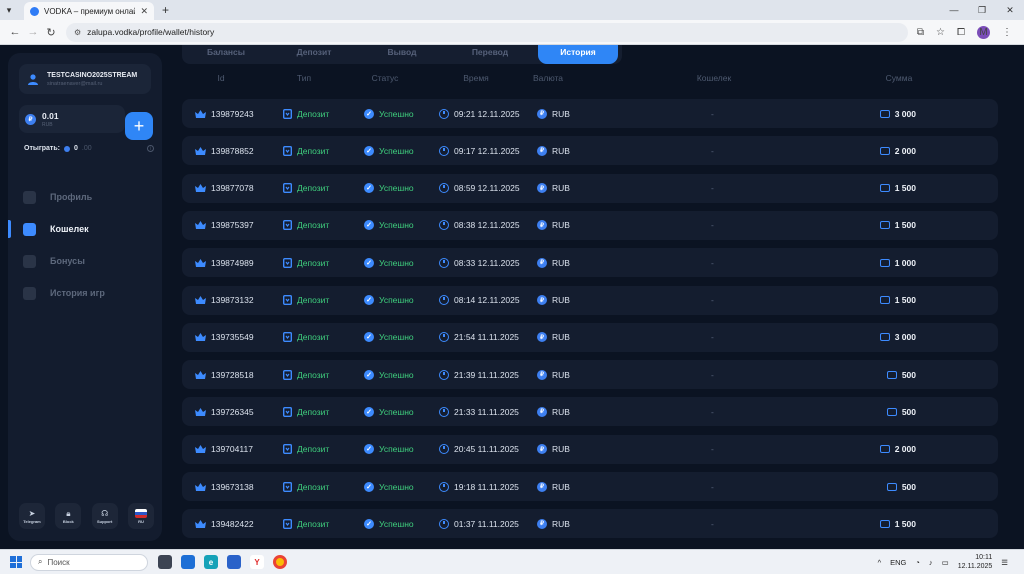  Describe the element at coordinates (234, 562) in the screenshot. I see `store-icon` at that location.